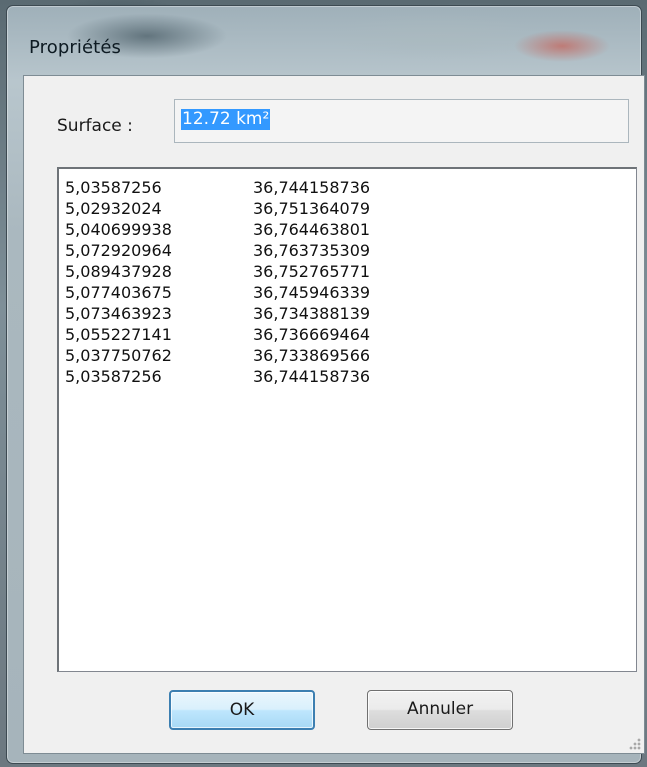  Describe the element at coordinates (312, 355) in the screenshot. I see `coordinate-y: 36,733869566` at that location.